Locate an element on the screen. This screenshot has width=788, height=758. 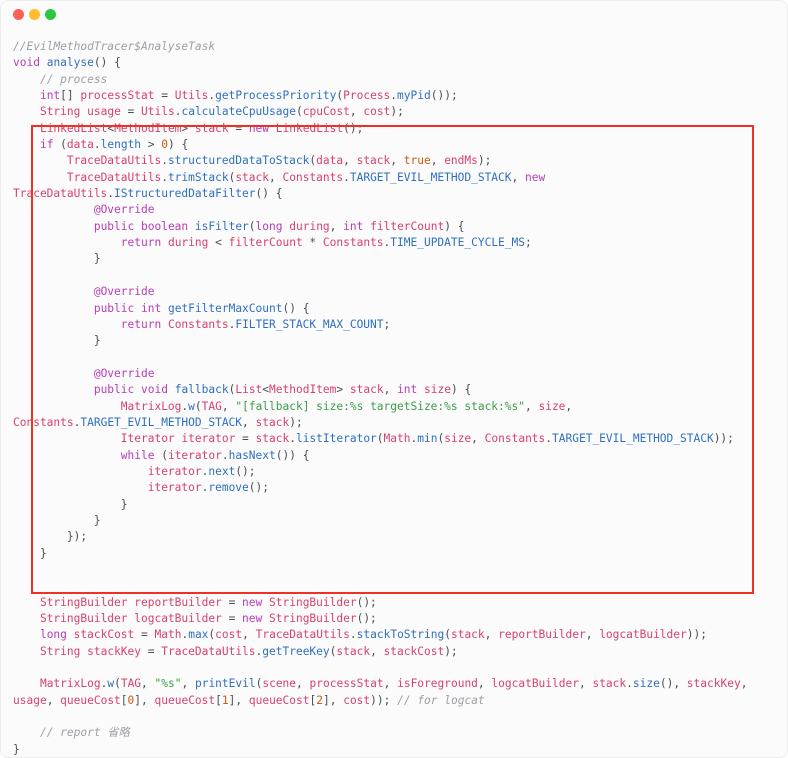
code-token: endMs is located at coordinates (461, 161).